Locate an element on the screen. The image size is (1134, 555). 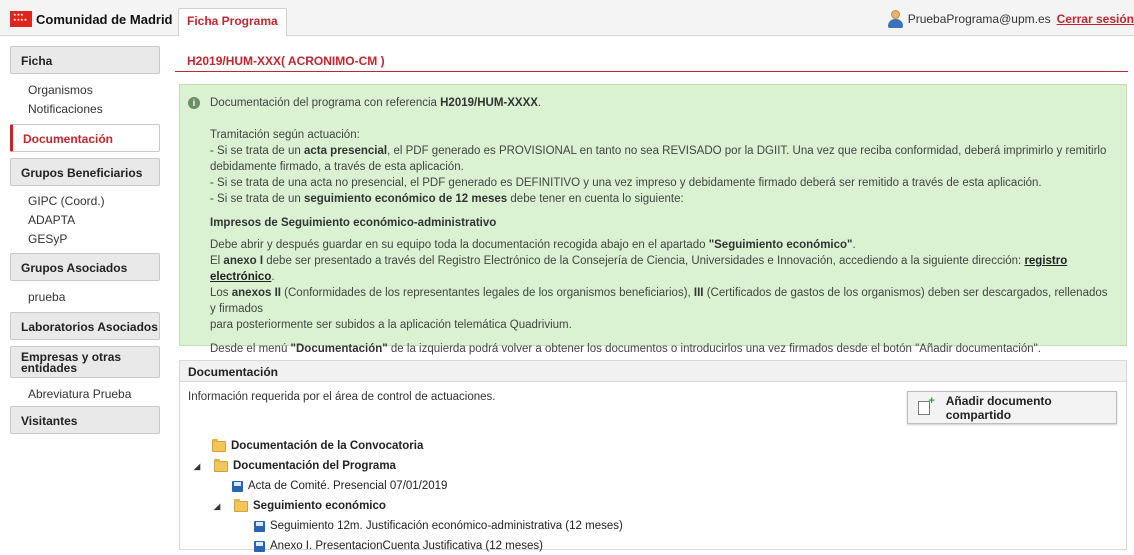
sidebar-head-grupos-beneficiarios: Grupos Beneficiarios is located at coordinates (85, 172).